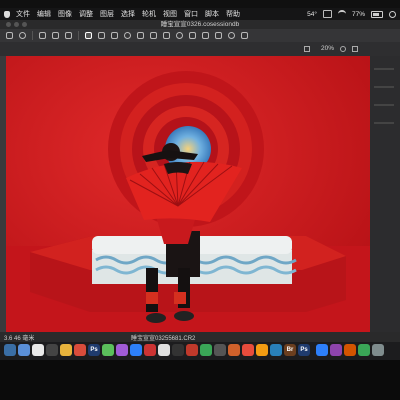  Describe the element at coordinates (343, 49) in the screenshot. I see `compare-icon` at that location.